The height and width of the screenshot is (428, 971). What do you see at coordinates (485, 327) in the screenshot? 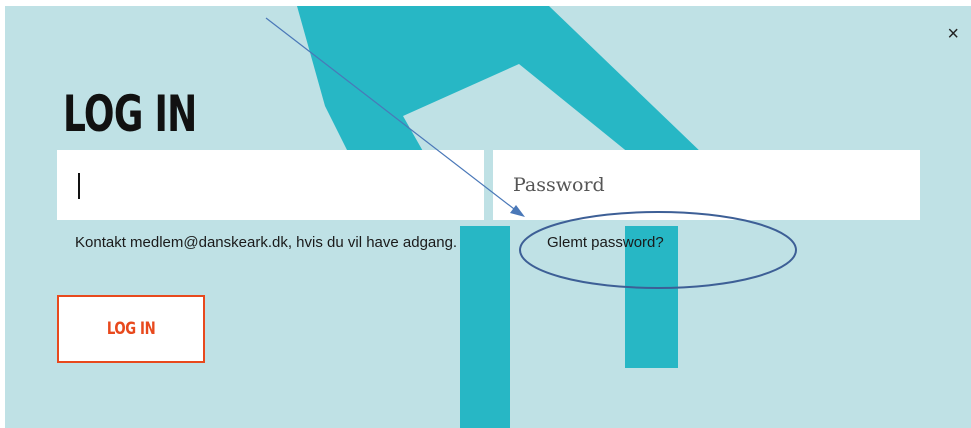
I see `logo-shape-left-leg` at bounding box center [485, 327].